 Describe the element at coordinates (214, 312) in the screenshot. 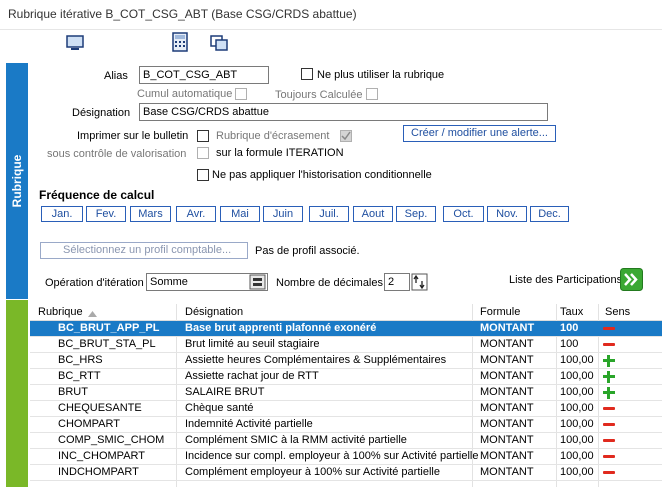

I see `header-designation: Désignation` at that location.